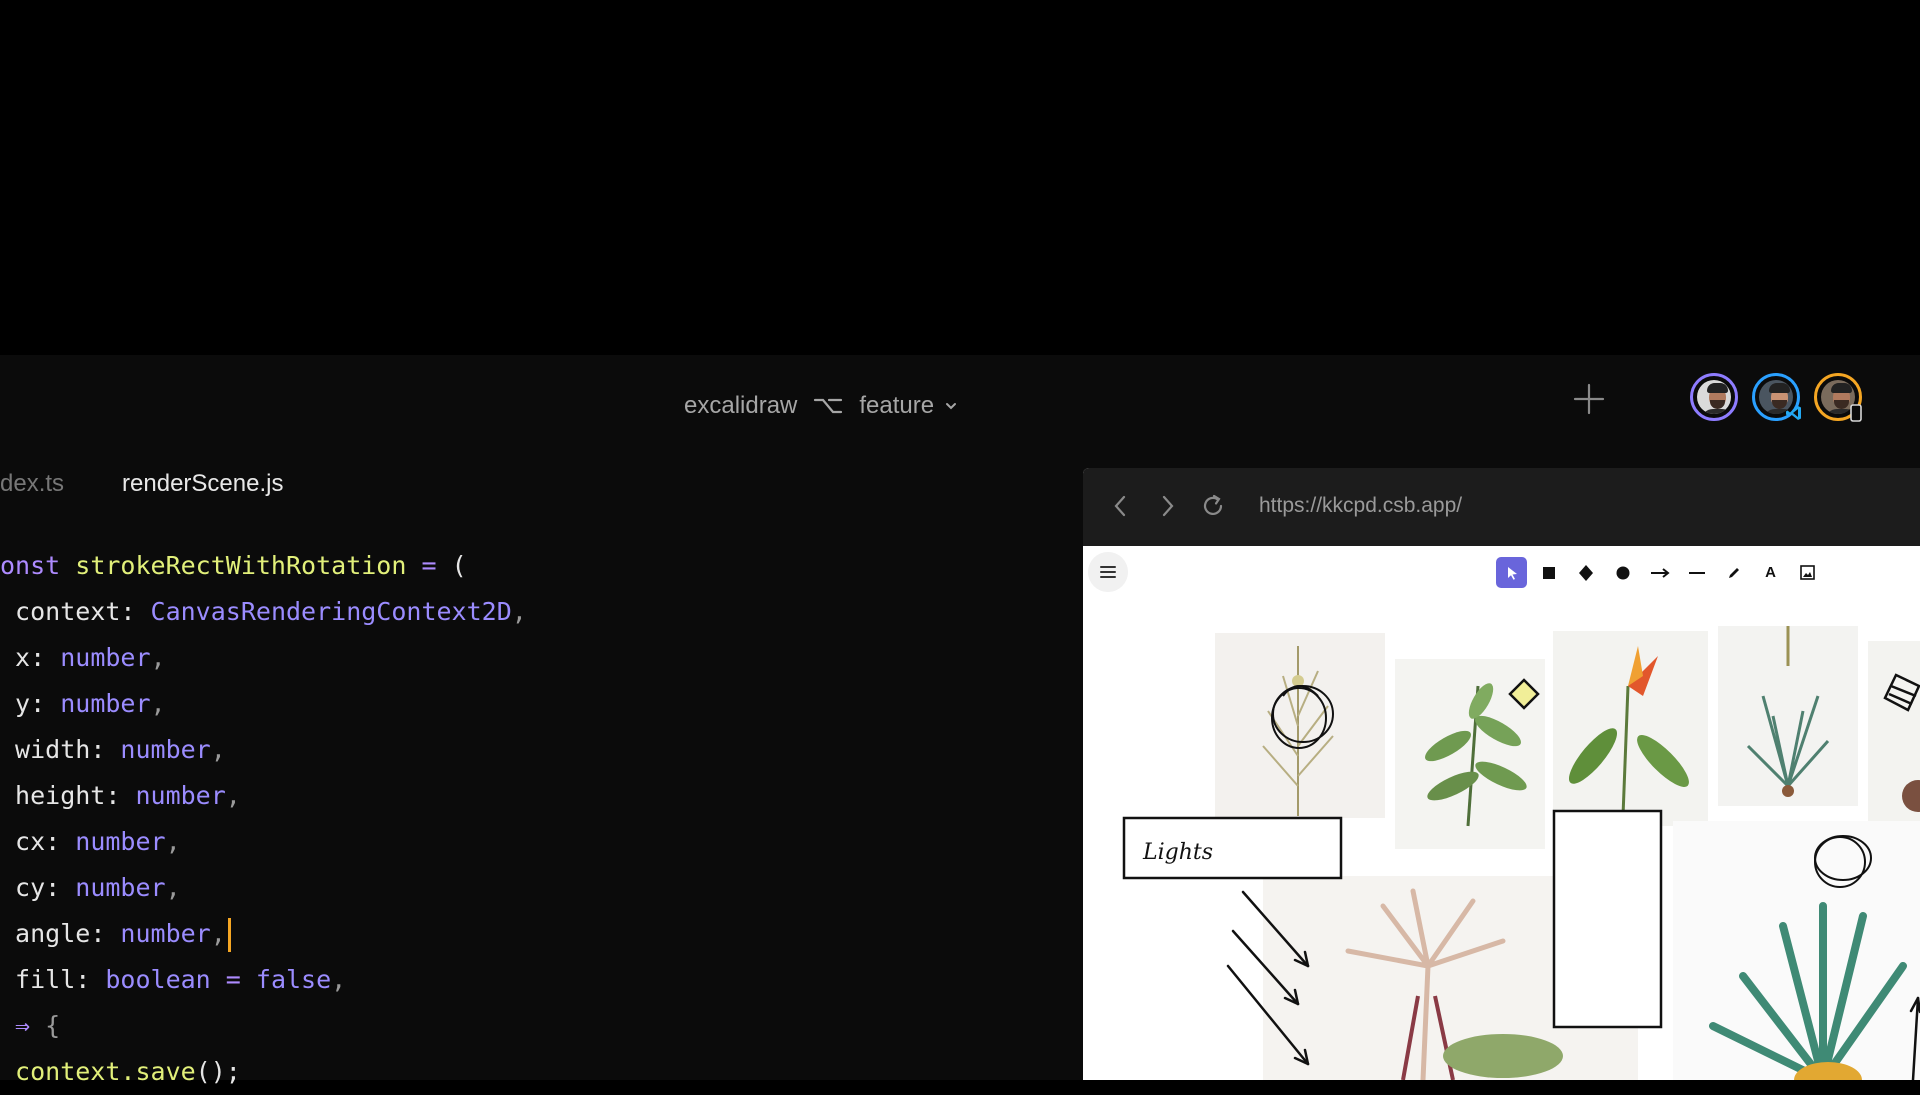 This screenshot has width=1920, height=1095. What do you see at coordinates (32, 490) in the screenshot?
I see `tab-index-ts: dex.ts` at bounding box center [32, 490].